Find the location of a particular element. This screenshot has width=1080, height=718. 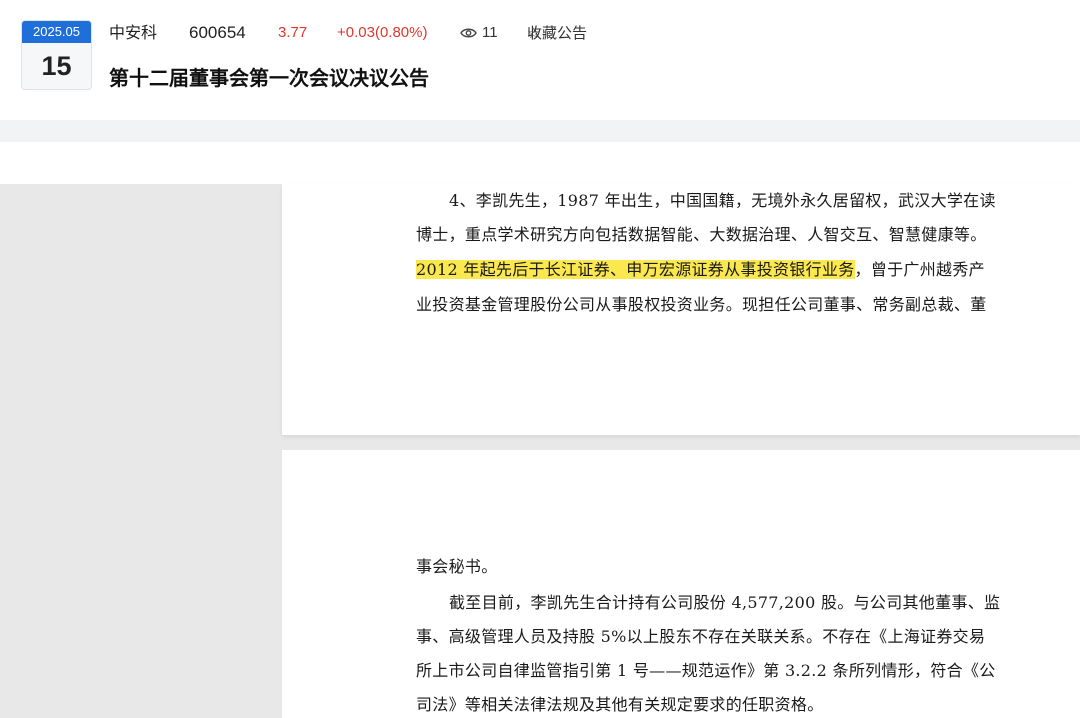

date-day: 15 is located at coordinates (56, 66).